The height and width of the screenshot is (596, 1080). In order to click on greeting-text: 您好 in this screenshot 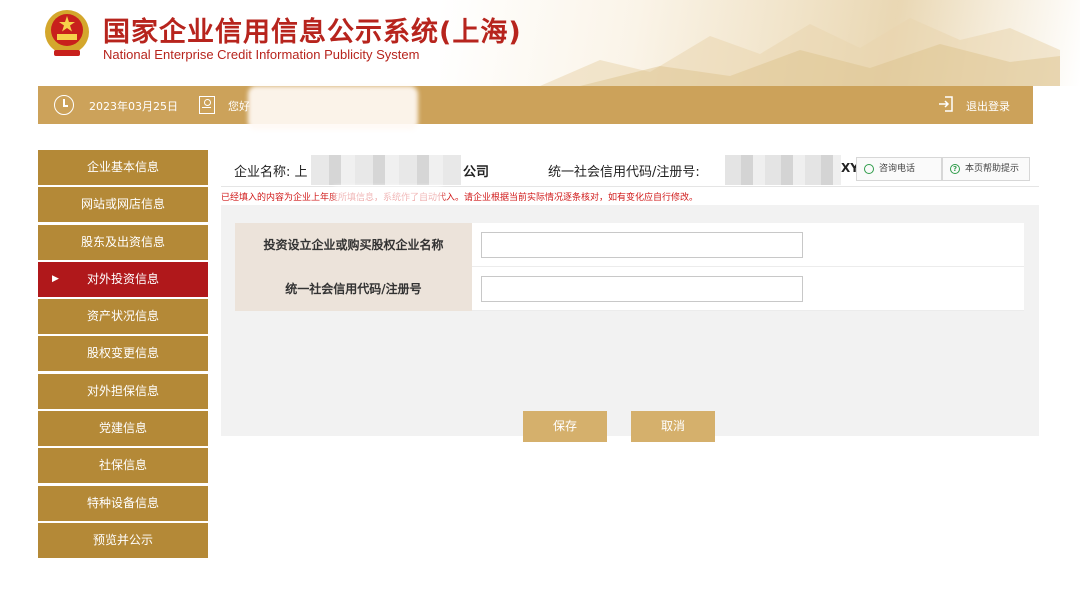, I will do `click(239, 106)`.